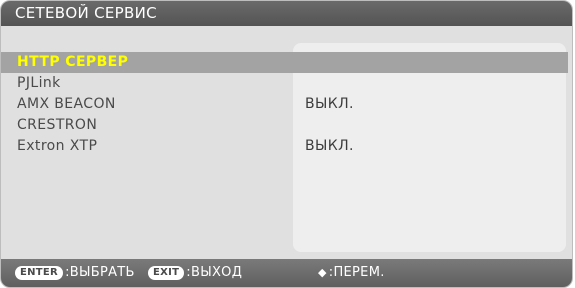  What do you see at coordinates (286, 273) in the screenshot?
I see `footer-hints: ENTER :ВЫБРАТЬ EXIT :ВЫХОД ◆ :ПЕРЕМ.` at bounding box center [286, 273].